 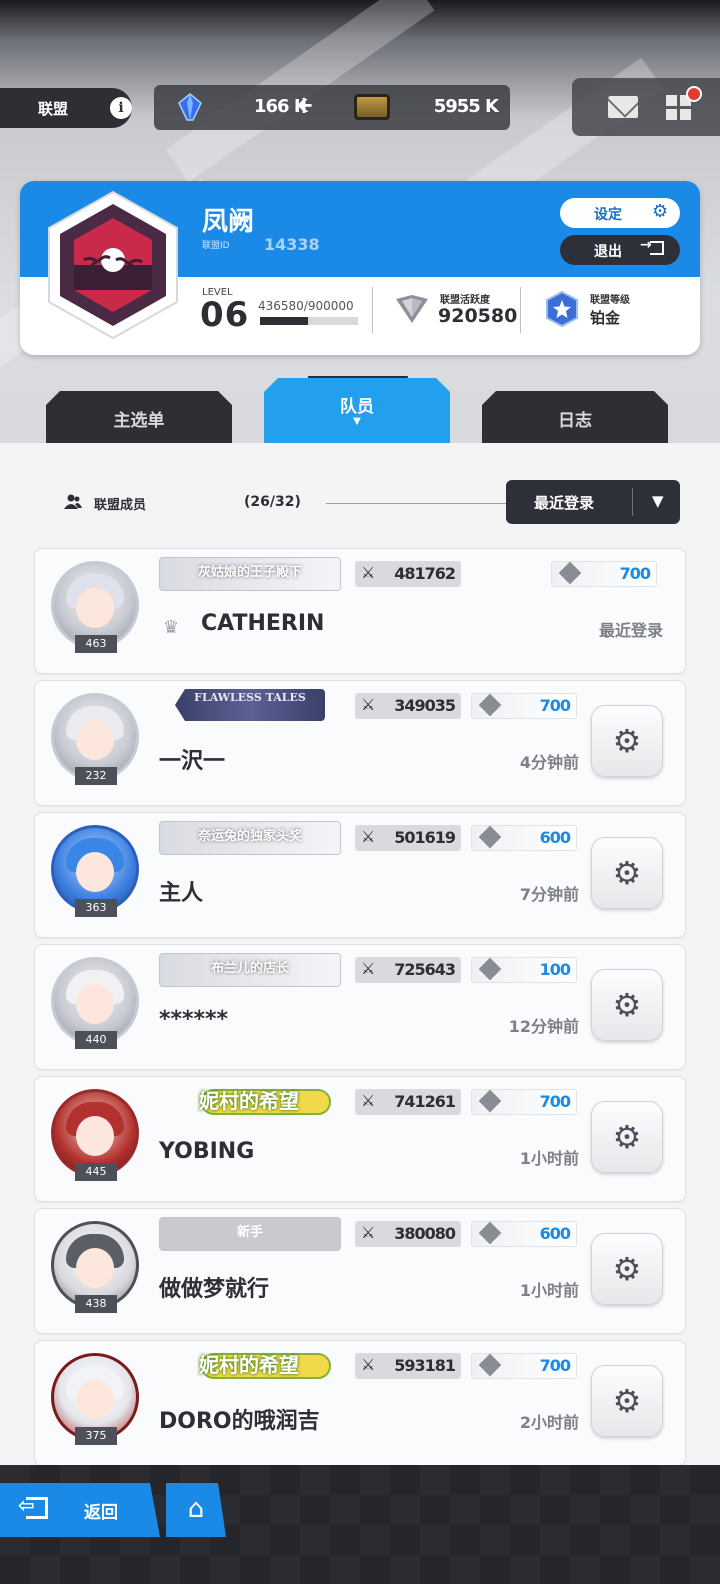 What do you see at coordinates (478, 316) in the screenshot?
I see `union-activity: 920580` at bounding box center [478, 316].